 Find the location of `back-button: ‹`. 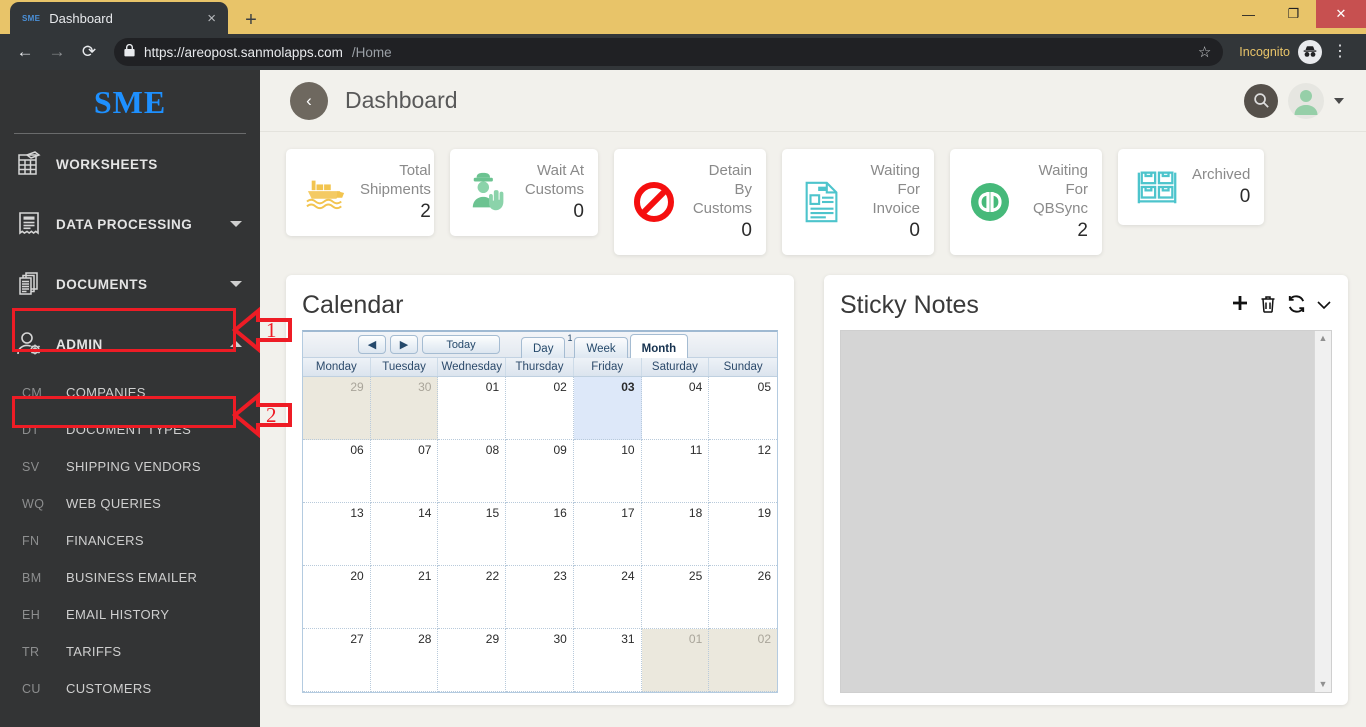

back-button: ‹ is located at coordinates (309, 100).